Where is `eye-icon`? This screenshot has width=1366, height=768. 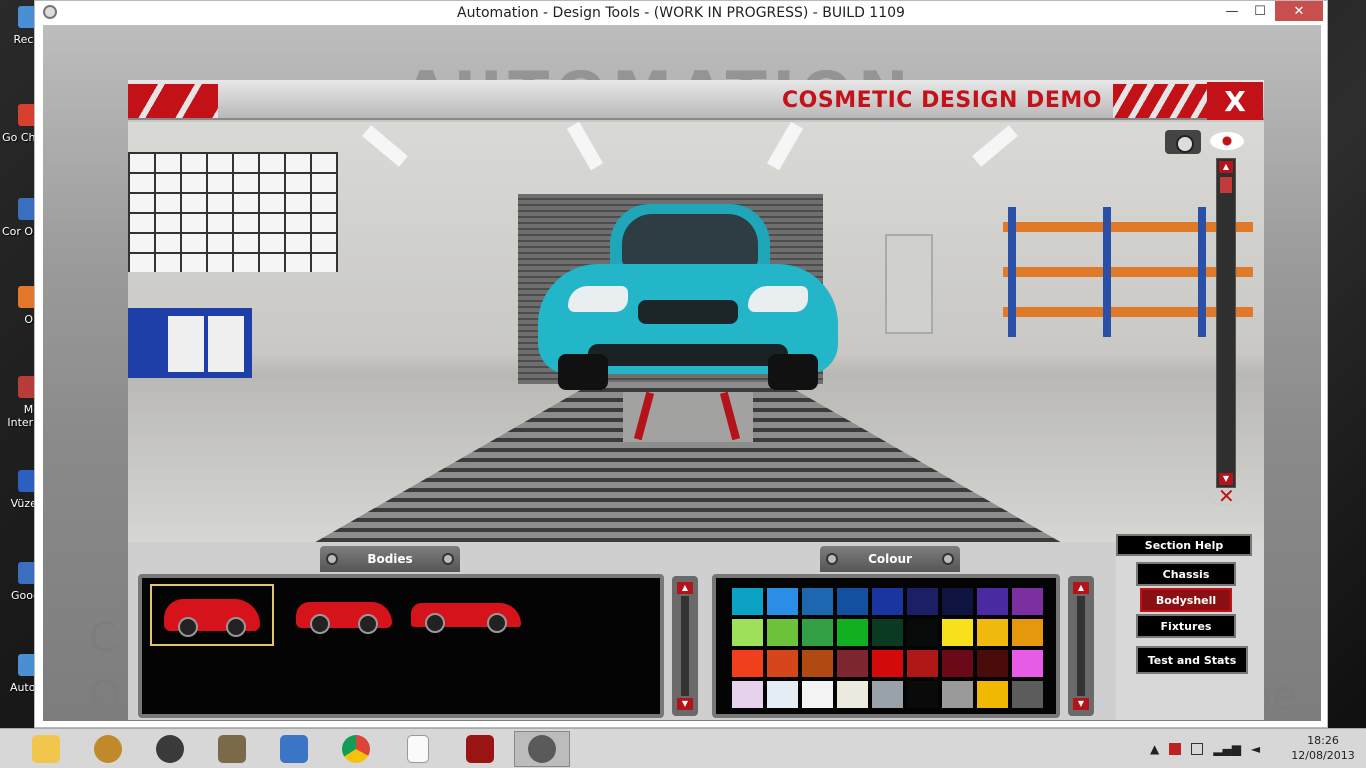
eye-icon is located at coordinates (1227, 141).